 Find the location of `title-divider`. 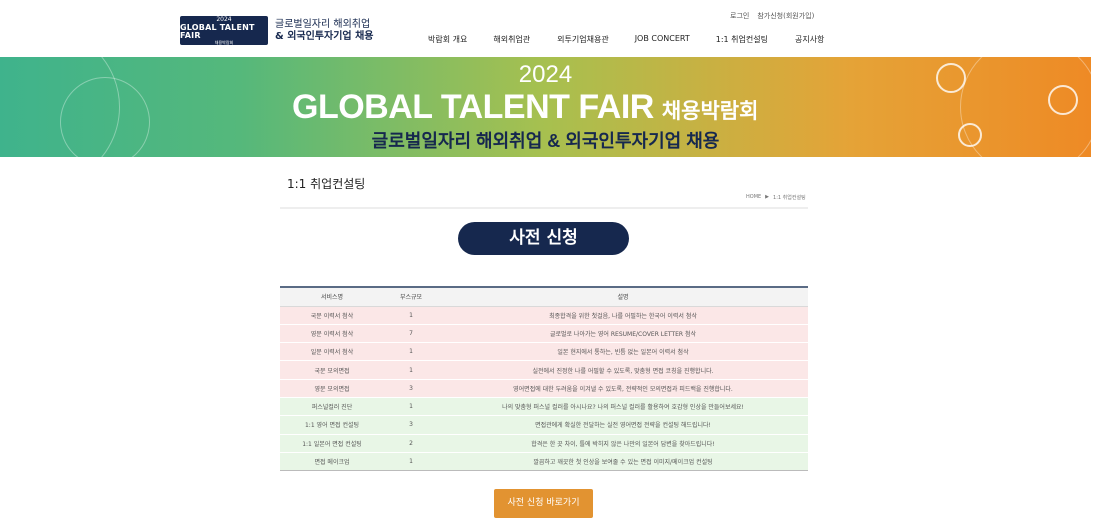

title-divider is located at coordinates (544, 208).